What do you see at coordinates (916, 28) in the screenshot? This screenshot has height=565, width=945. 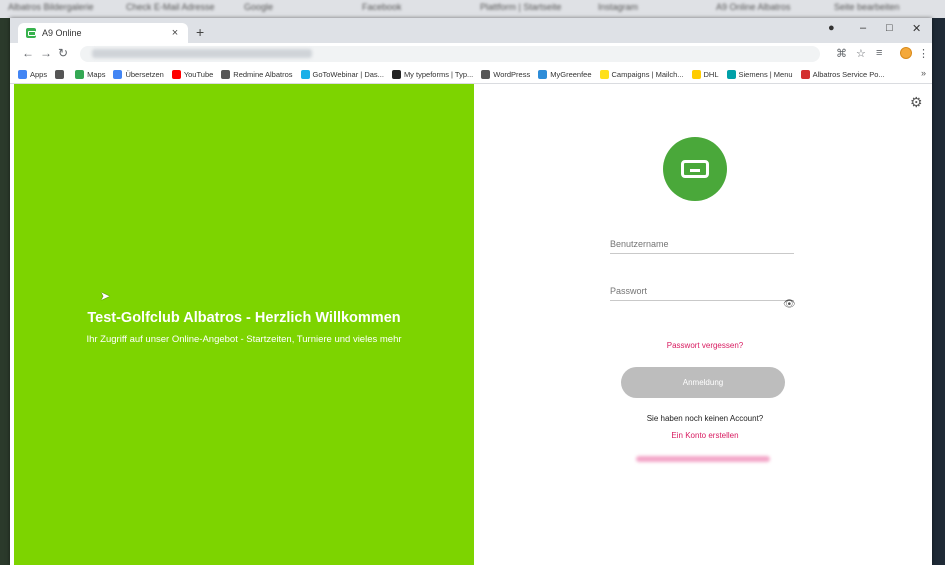 I see `close-window-button: ✕` at bounding box center [916, 28].